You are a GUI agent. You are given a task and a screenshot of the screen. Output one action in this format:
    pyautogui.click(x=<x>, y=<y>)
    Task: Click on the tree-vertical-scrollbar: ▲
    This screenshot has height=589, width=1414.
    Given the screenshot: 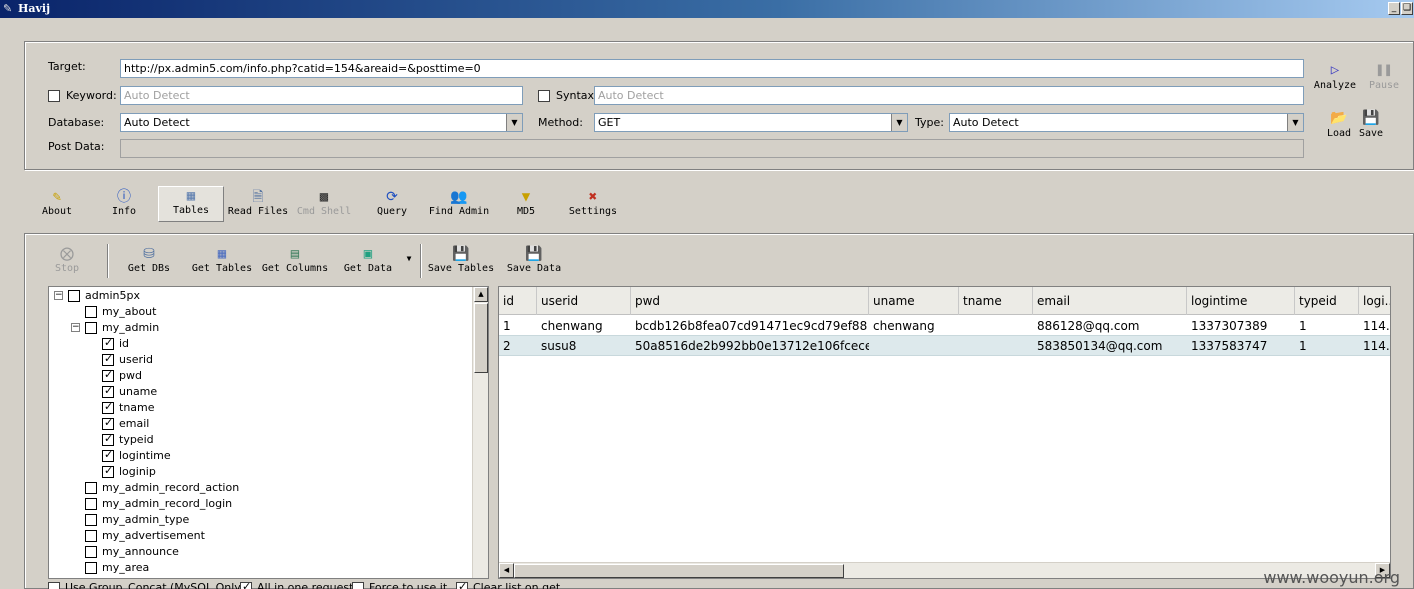 What is the action you would take?
    pyautogui.click(x=480, y=432)
    